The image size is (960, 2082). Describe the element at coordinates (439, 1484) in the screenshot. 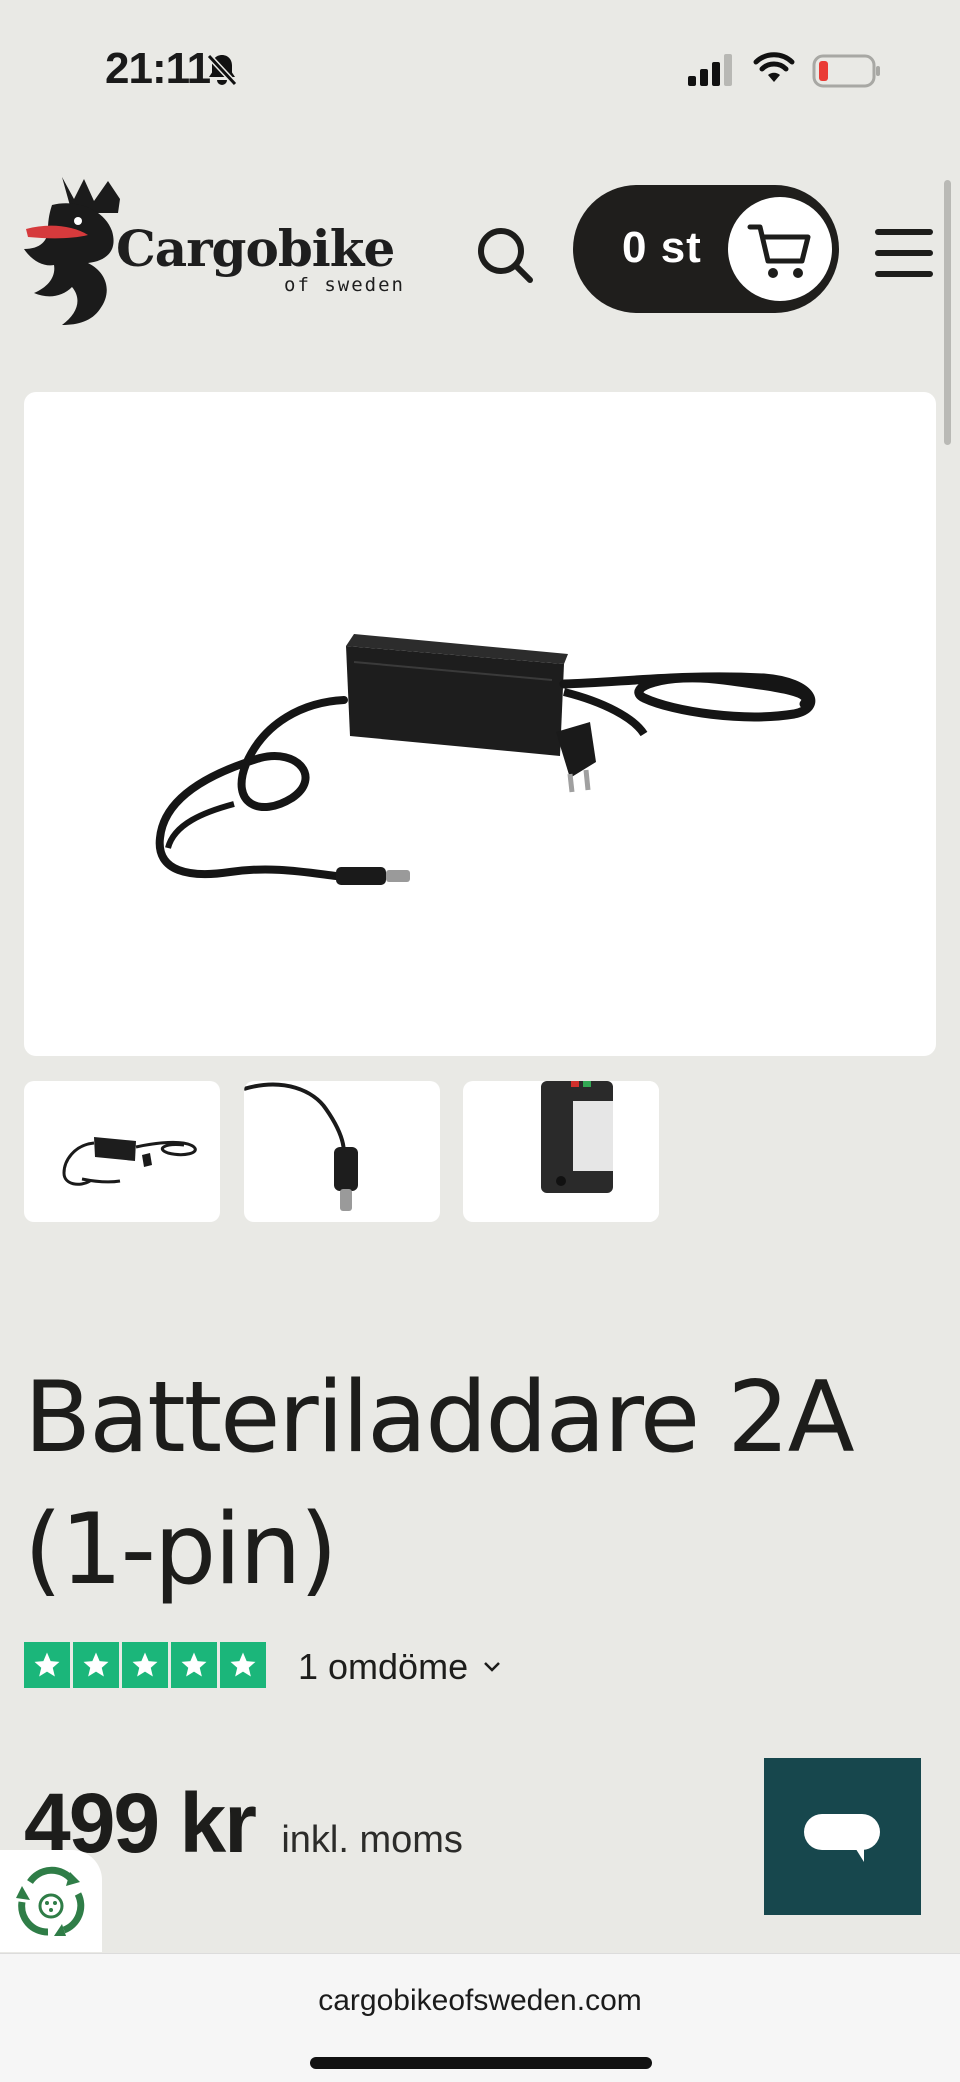

I see `product-title: Batteriladdare 2A (1-pin)` at that location.